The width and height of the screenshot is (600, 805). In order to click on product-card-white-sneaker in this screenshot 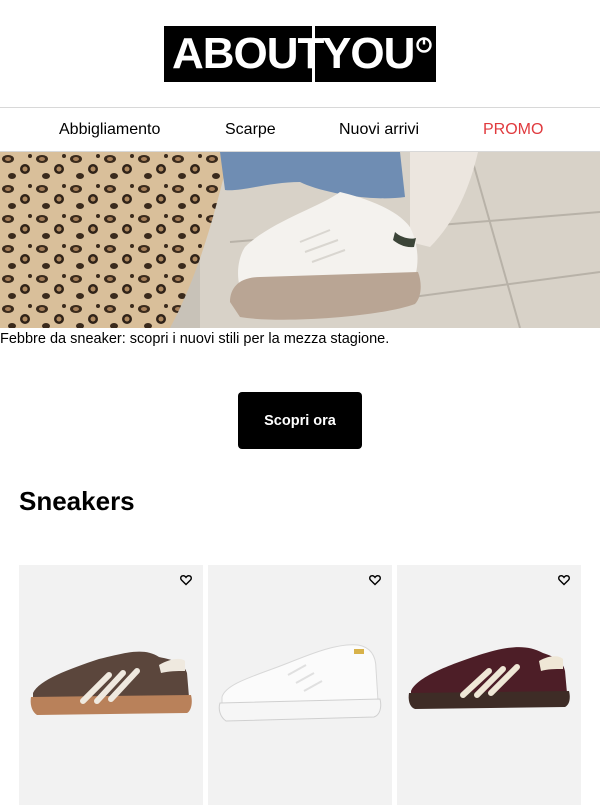, I will do `click(300, 685)`.